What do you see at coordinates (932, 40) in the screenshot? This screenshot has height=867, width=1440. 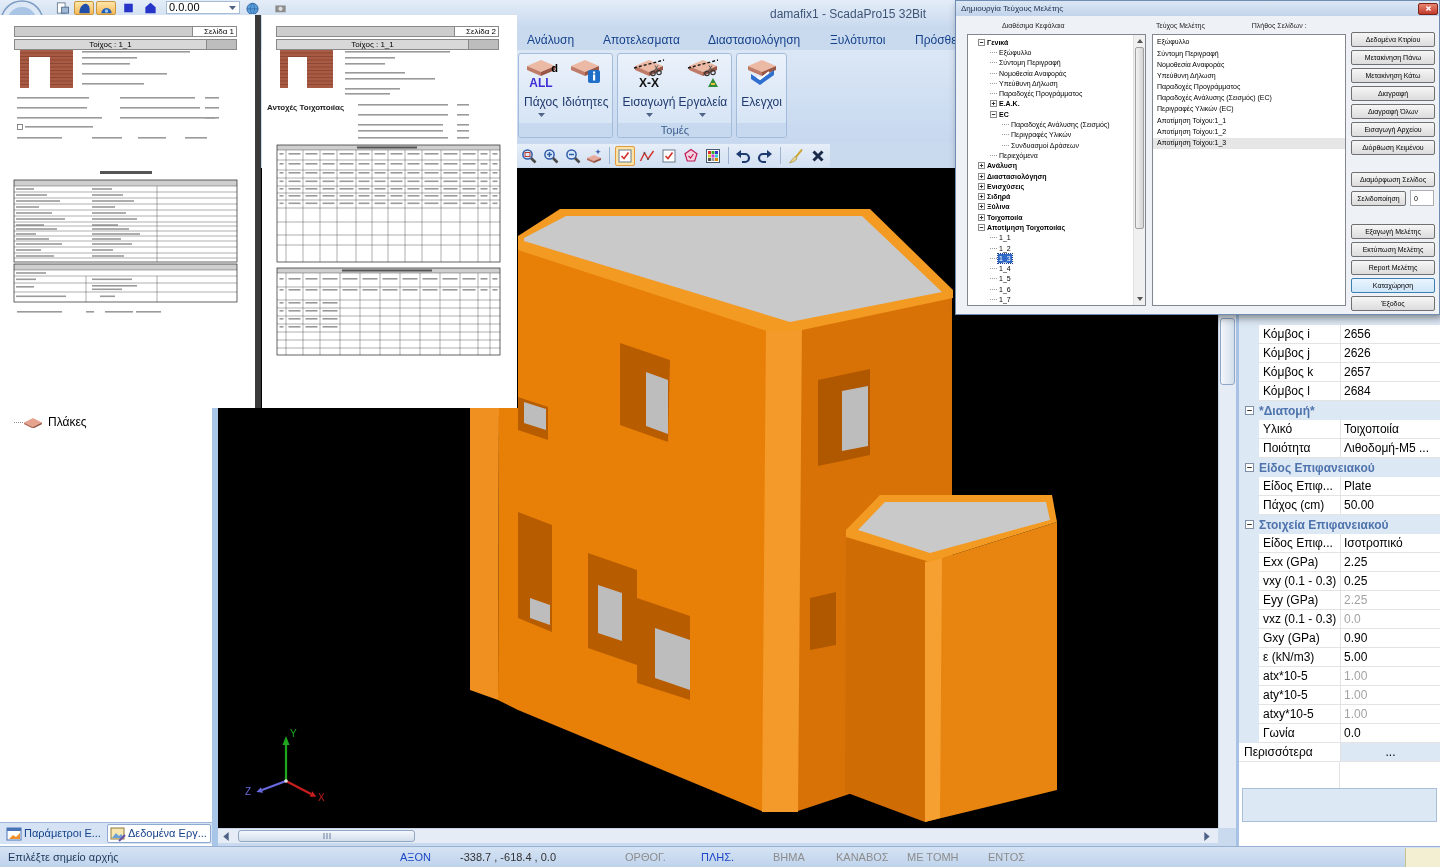 I see `ribbon-tab: Πρόσθε` at bounding box center [932, 40].